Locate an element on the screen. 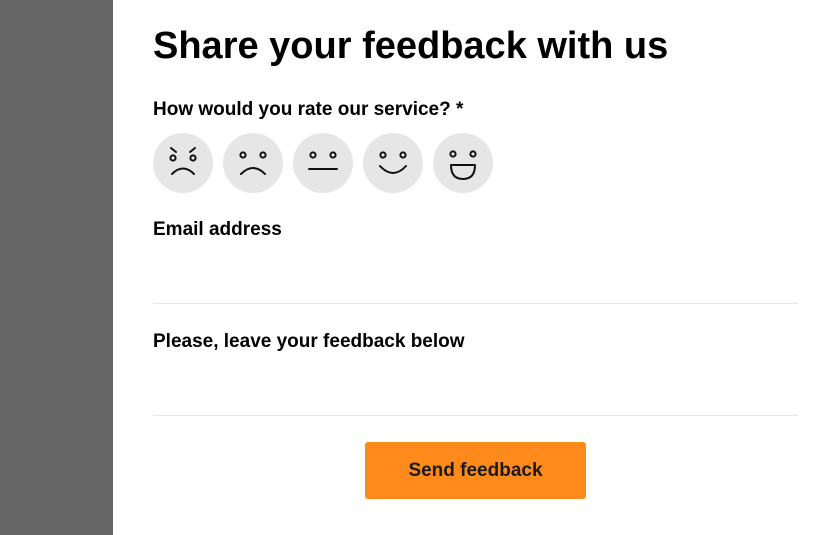 This screenshot has height=535, width=830. rating-sad-button is located at coordinates (253, 163).